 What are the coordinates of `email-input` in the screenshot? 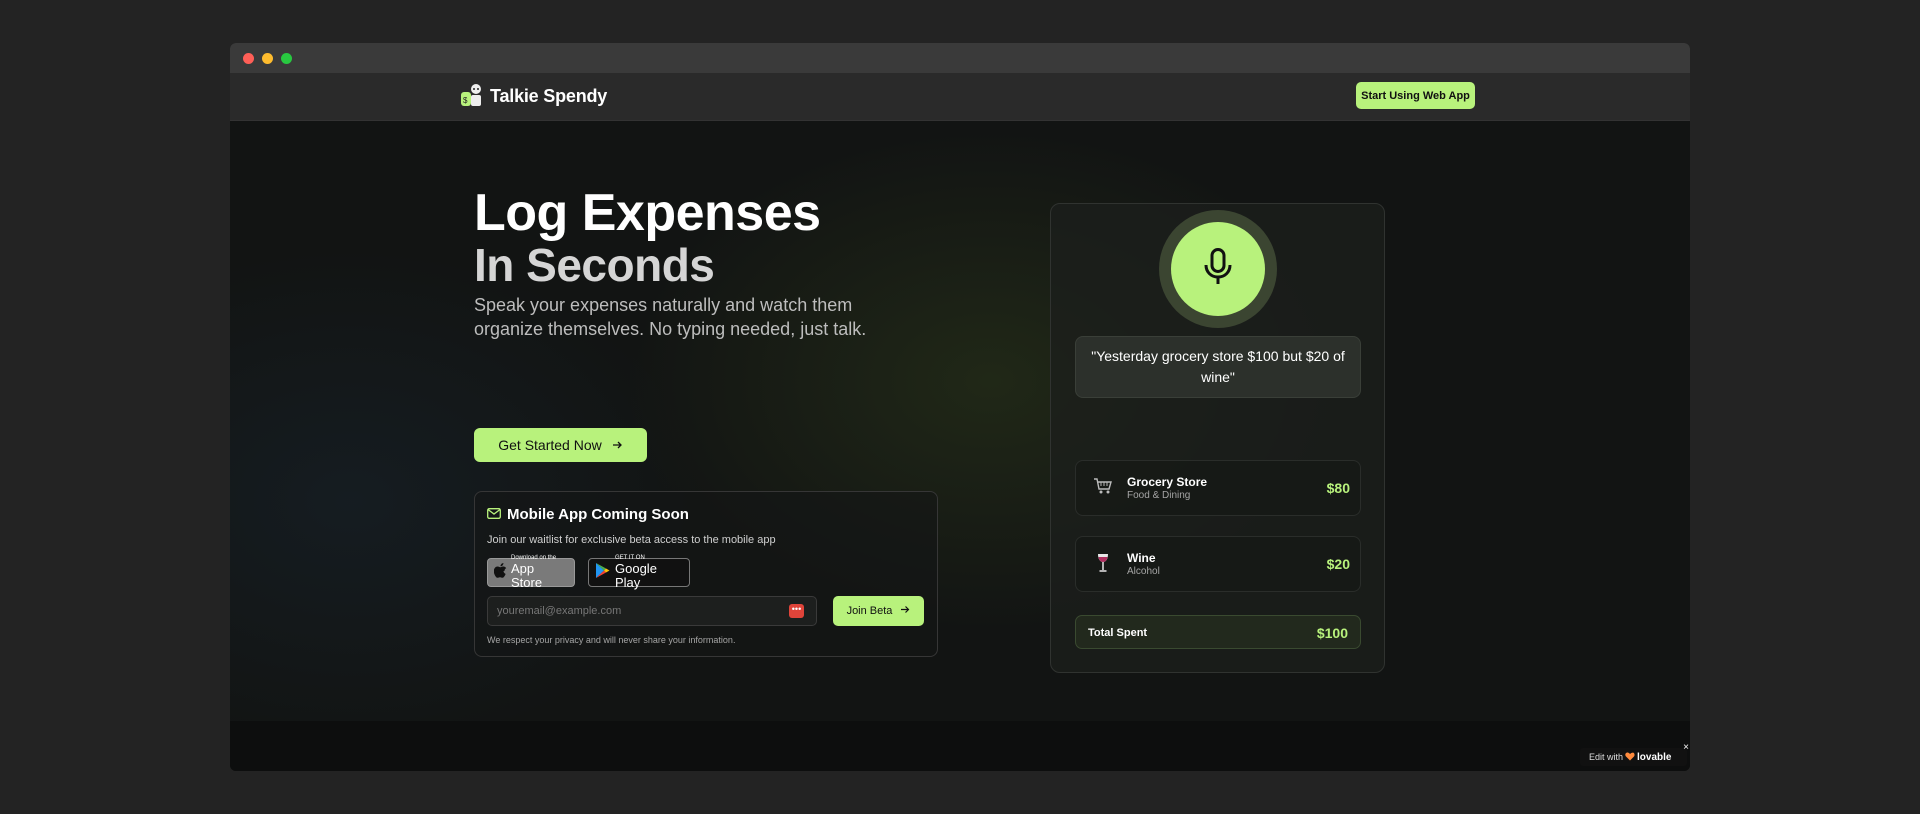 It's located at (652, 611).